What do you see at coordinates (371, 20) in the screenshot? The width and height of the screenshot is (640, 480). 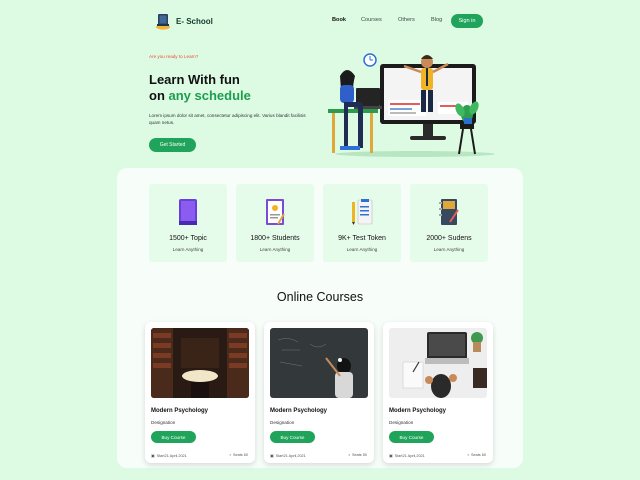 I see `nav-courses: Courses` at bounding box center [371, 20].